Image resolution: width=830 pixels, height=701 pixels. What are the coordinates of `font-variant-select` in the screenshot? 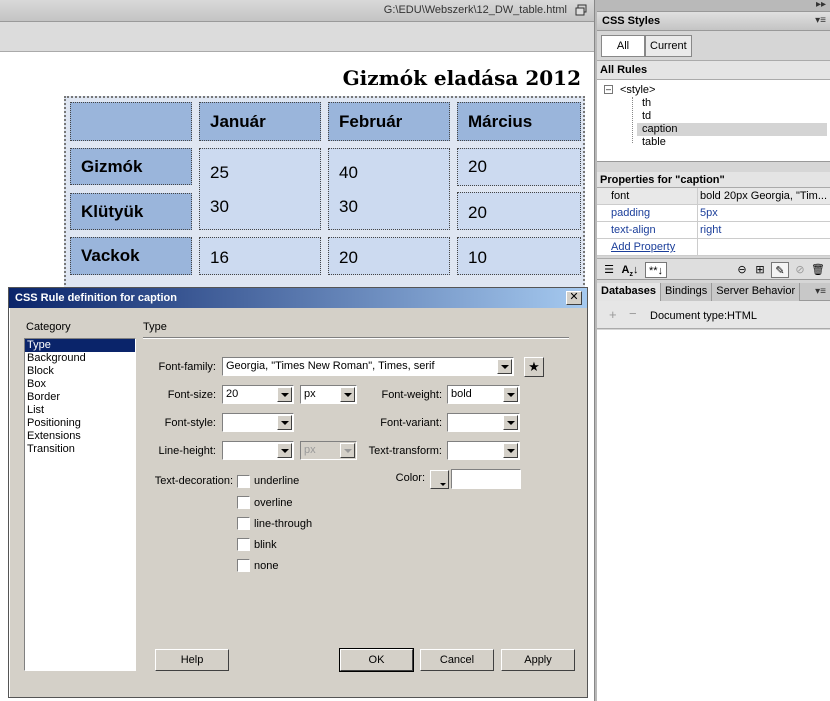 It's located at (483, 422).